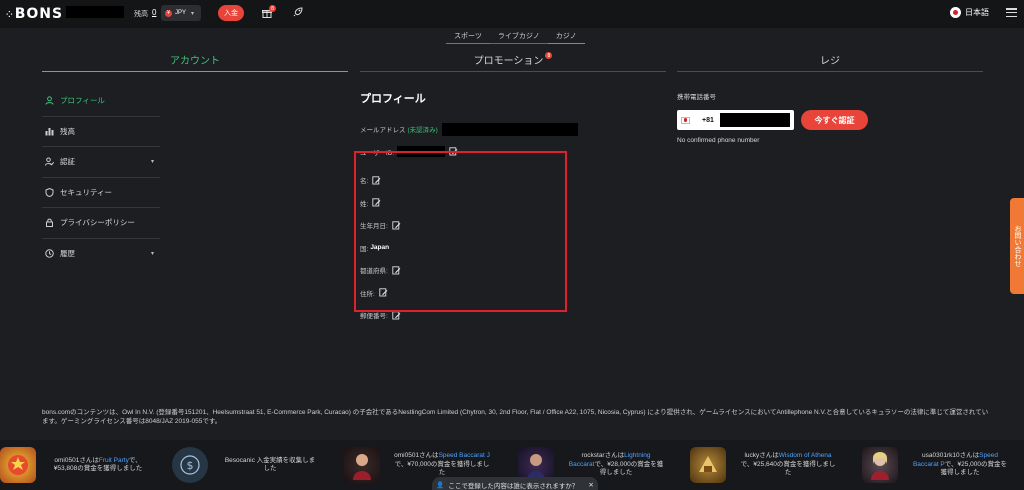 The width and height of the screenshot is (1024, 490). I want to click on email-row: メールアドレス (未認済み), so click(475, 129).